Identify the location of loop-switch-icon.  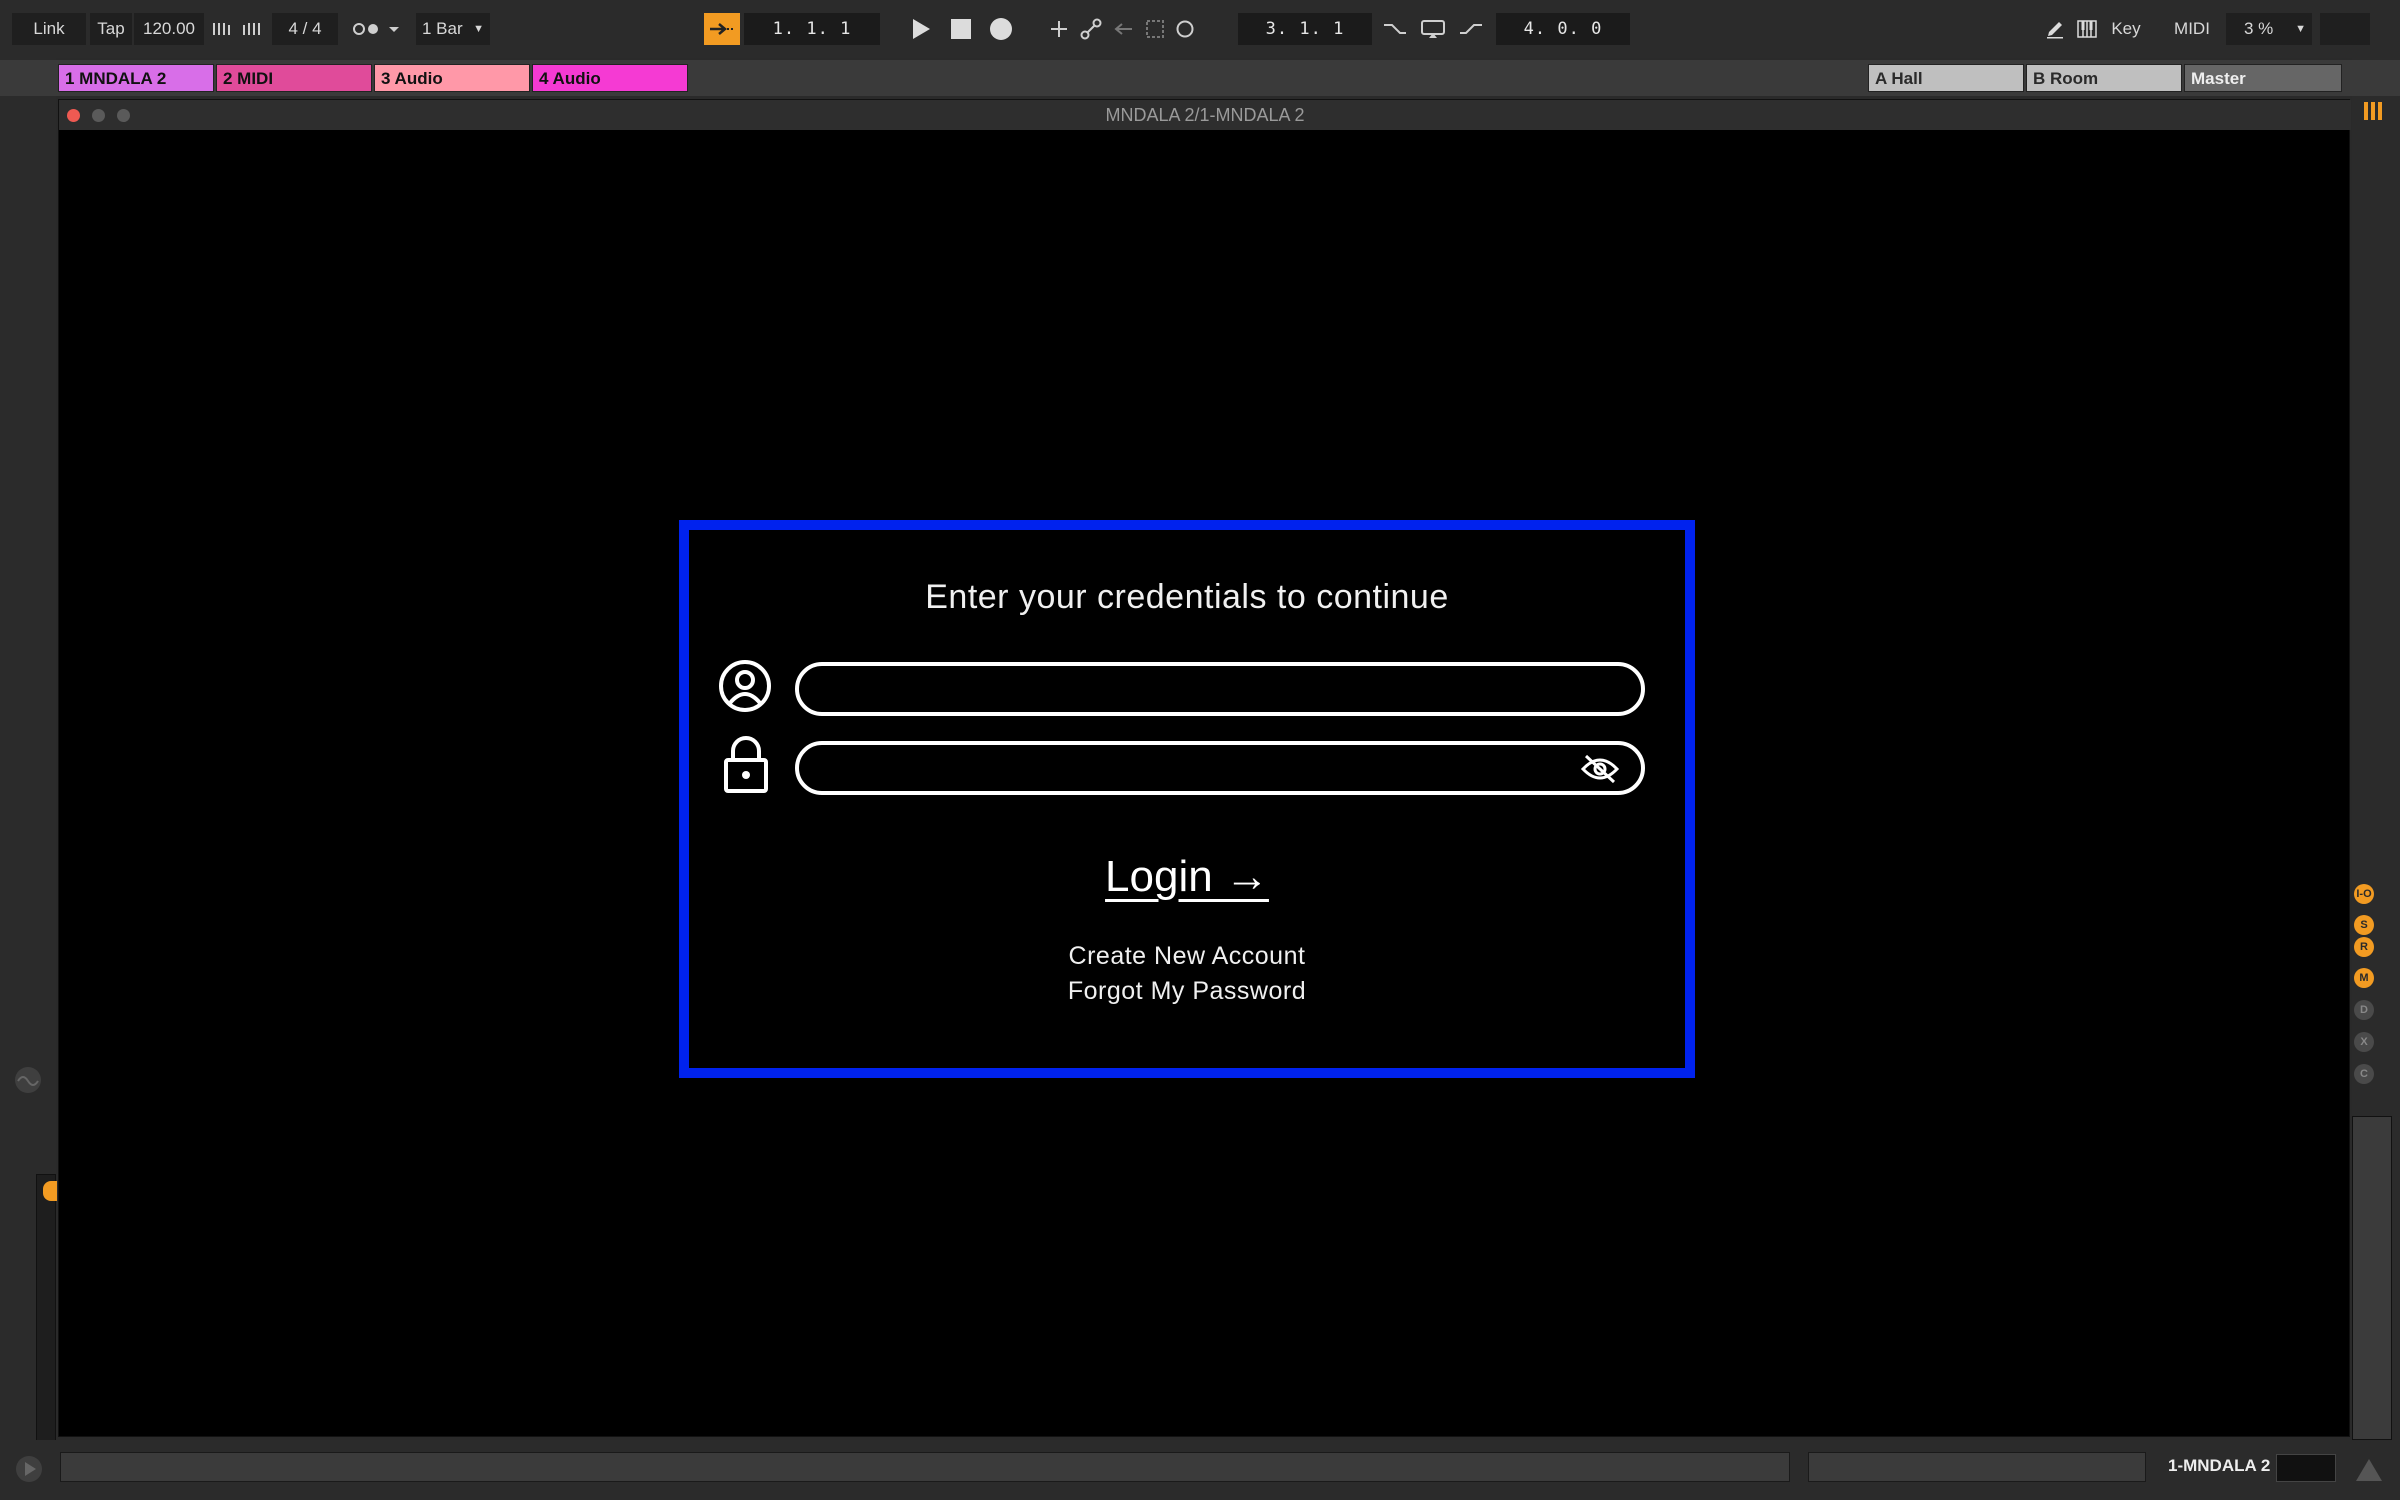
(1433, 29).